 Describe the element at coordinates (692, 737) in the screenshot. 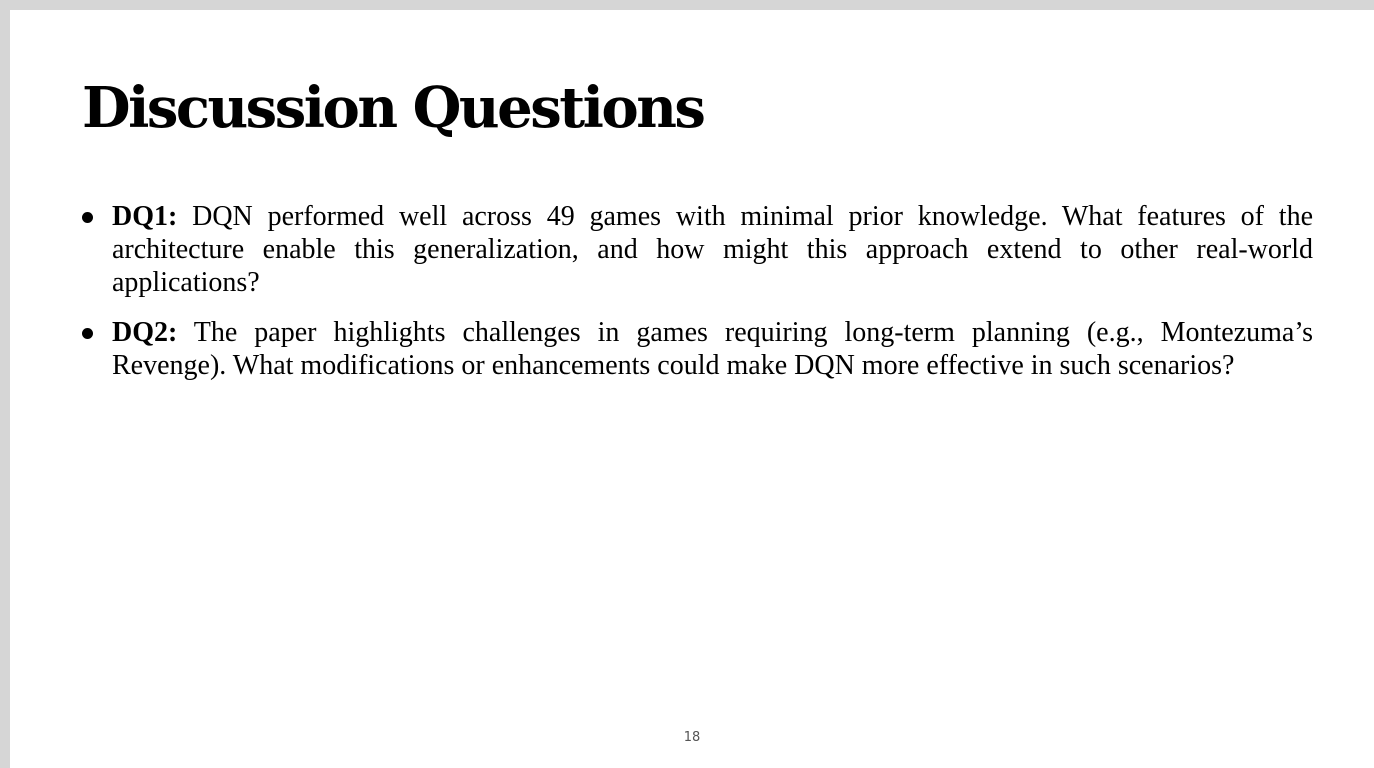

I see `page-number: 18` at that location.